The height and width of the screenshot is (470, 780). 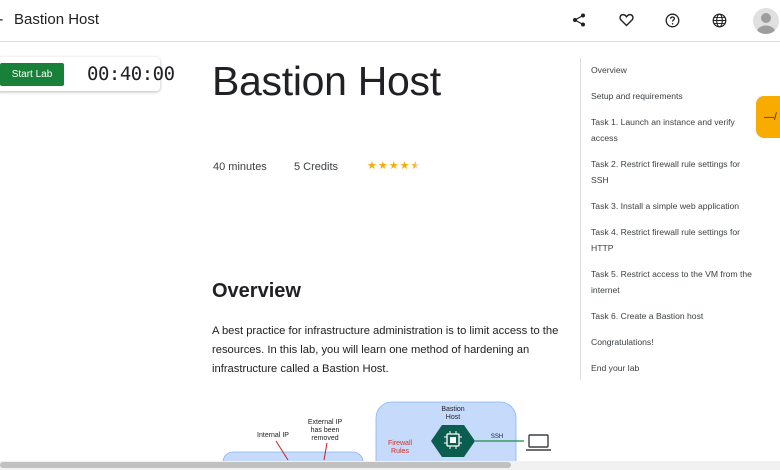 What do you see at coordinates (673, 342) in the screenshot?
I see `toc-item-congratulations: Congratulations!` at bounding box center [673, 342].